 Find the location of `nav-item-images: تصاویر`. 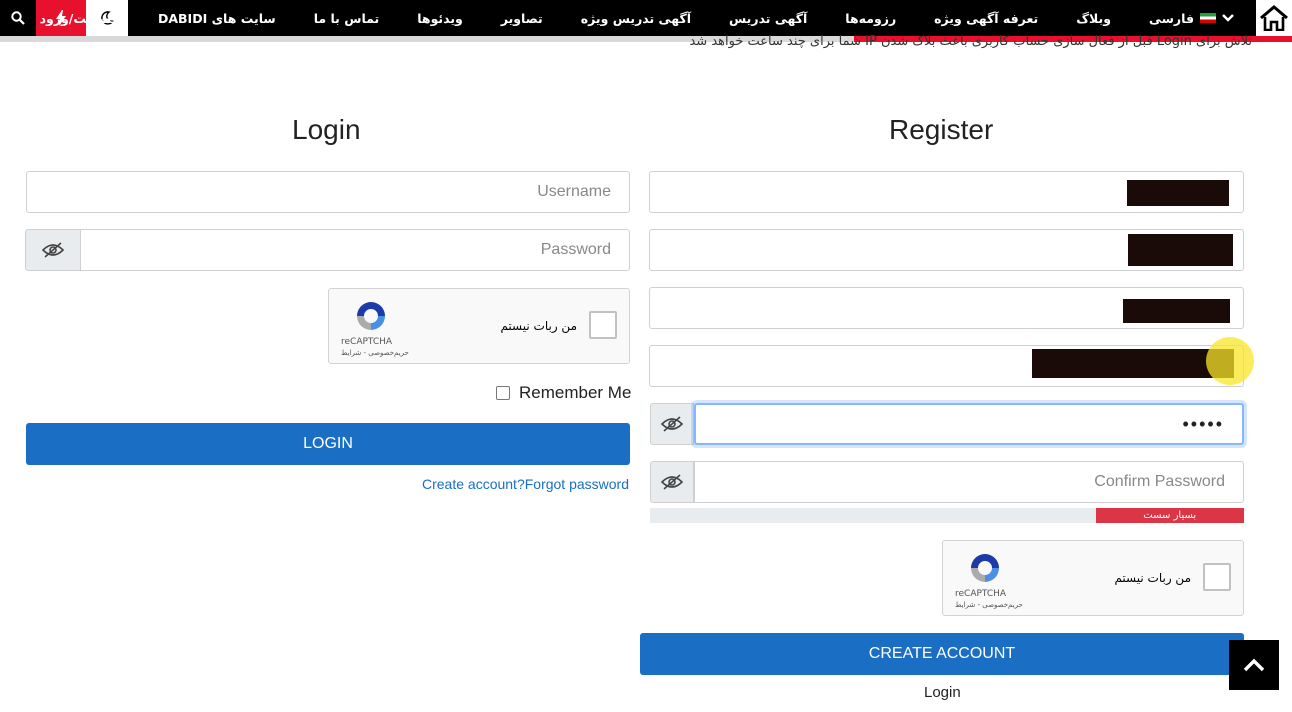

nav-item-images: تصاویر is located at coordinates (522, 18).